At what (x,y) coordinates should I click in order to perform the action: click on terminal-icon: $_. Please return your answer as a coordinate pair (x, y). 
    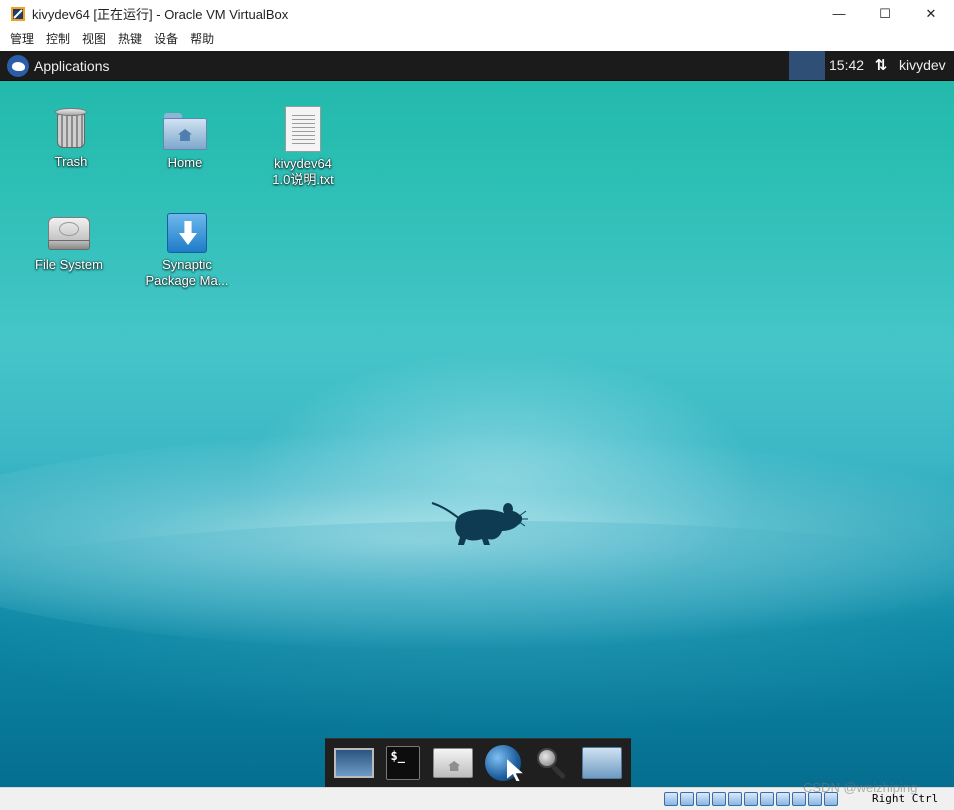
    Looking at the image, I should click on (403, 763).